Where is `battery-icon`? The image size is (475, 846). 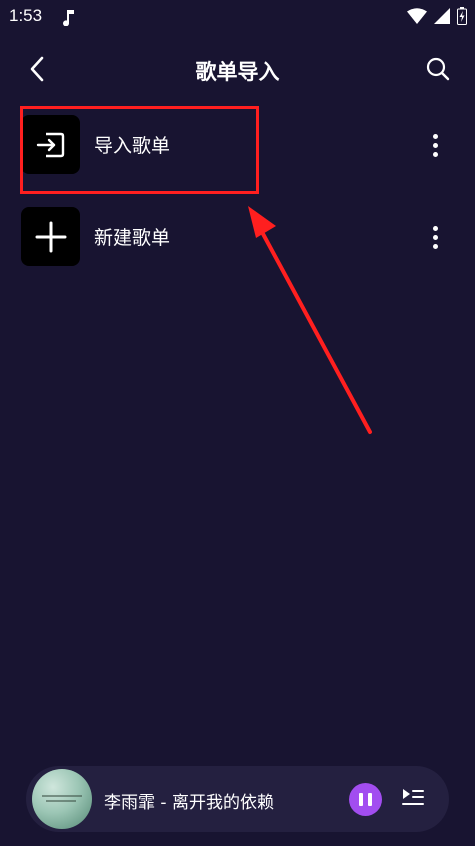 battery-icon is located at coordinates (462, 16).